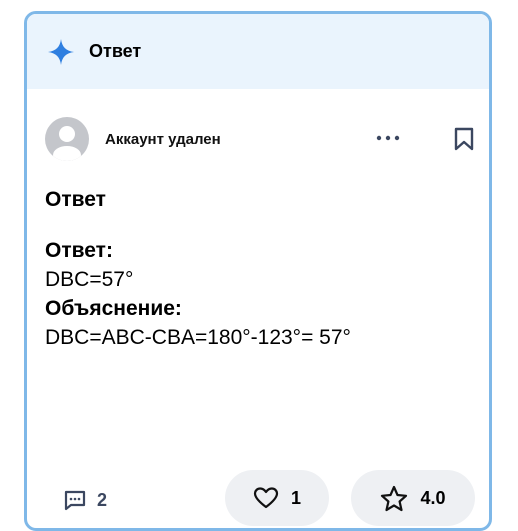 The image size is (518, 531). What do you see at coordinates (75, 500) in the screenshot?
I see `comment-icon` at bounding box center [75, 500].